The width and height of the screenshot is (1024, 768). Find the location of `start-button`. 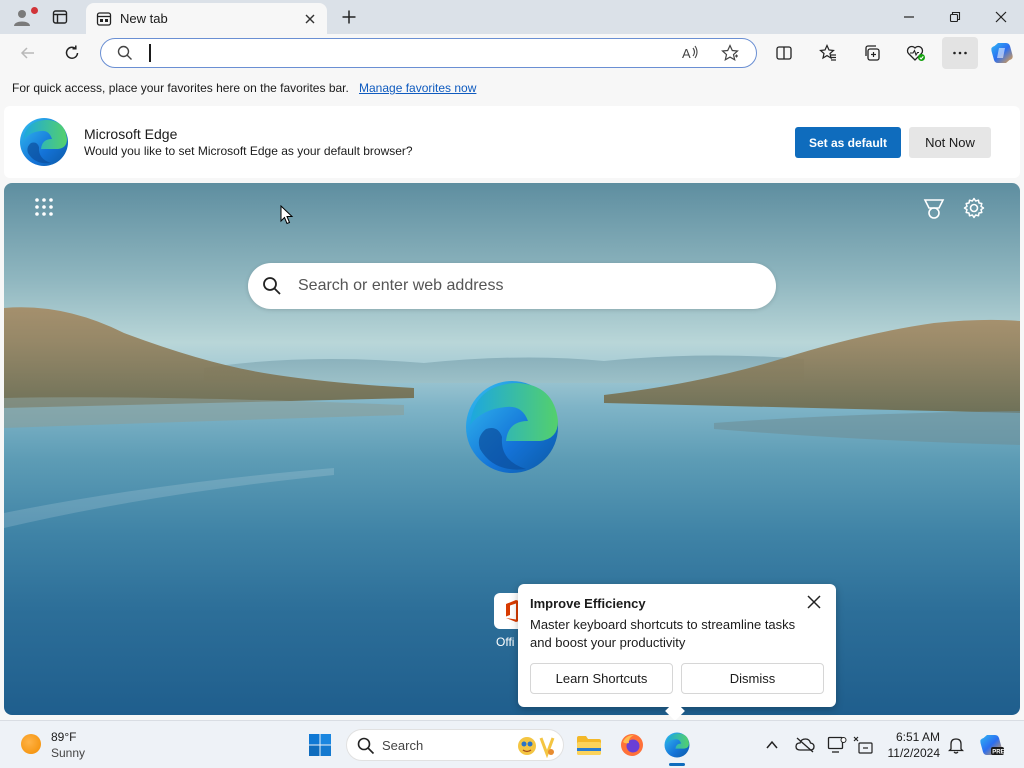

start-button is located at coordinates (320, 745).